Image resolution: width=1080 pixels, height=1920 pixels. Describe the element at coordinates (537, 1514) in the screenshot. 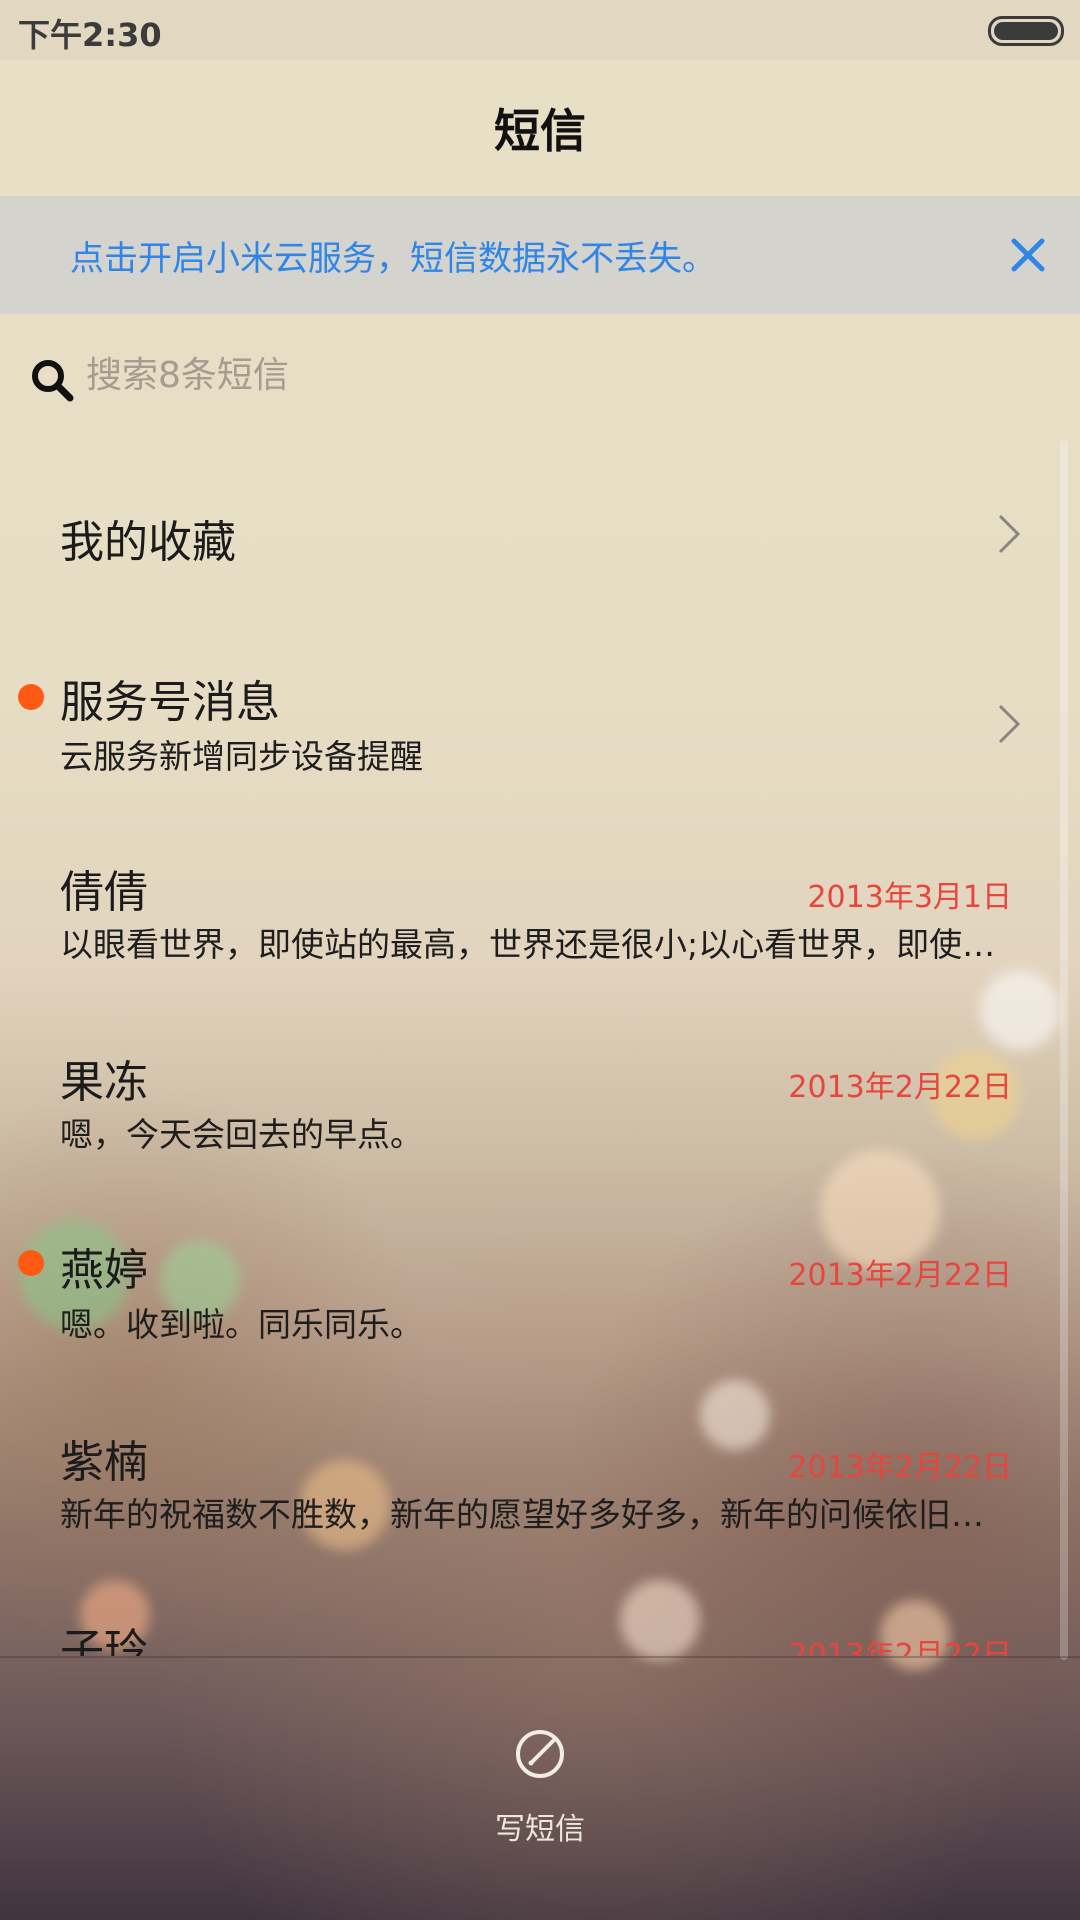

I see `thread-snippet: 新年的祝福数不胜数，新年的愿望好多好多，新年的问候依旧温暖。` at that location.